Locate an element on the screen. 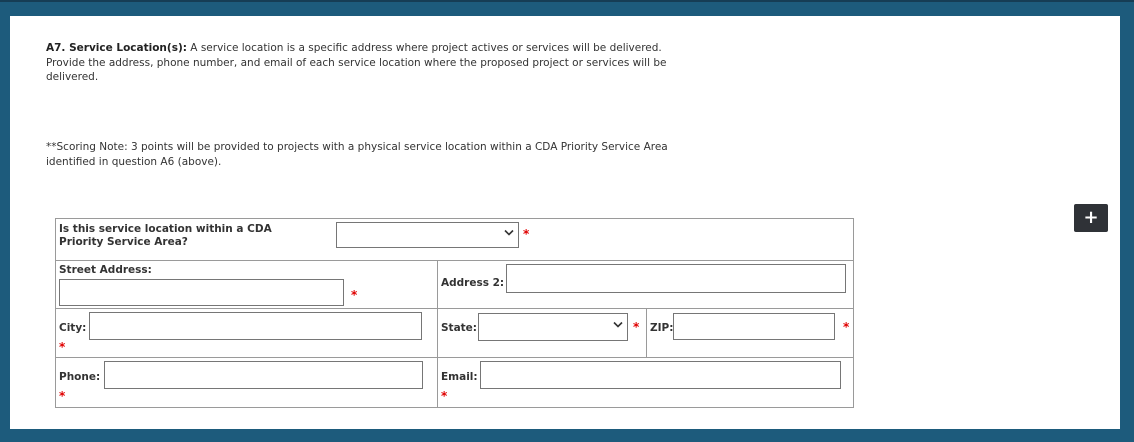  street-address-input is located at coordinates (201, 292).